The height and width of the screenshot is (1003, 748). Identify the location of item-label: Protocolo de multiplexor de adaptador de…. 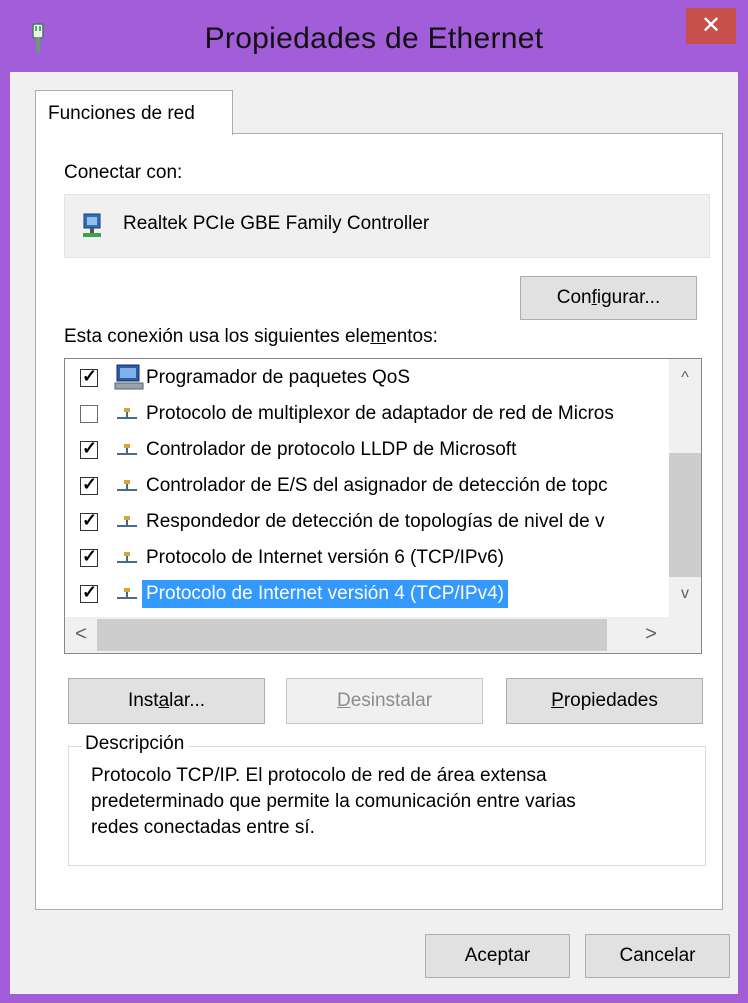
(380, 413).